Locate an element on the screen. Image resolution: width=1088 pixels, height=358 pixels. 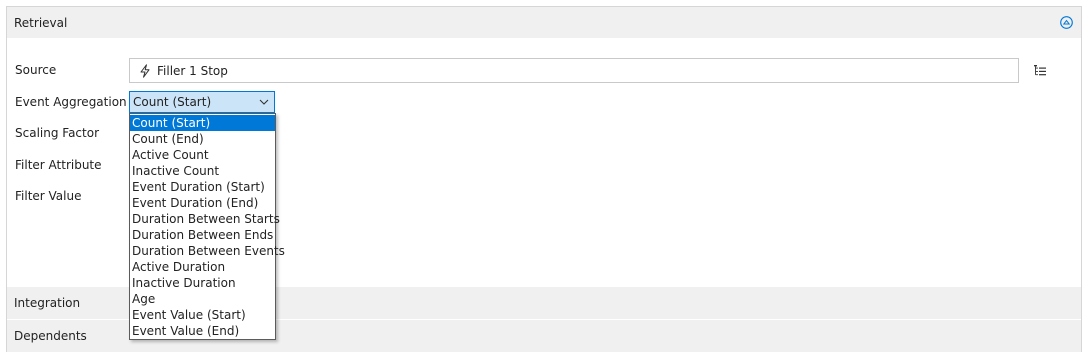
source-value: Filler 1 Stop is located at coordinates (192, 70).